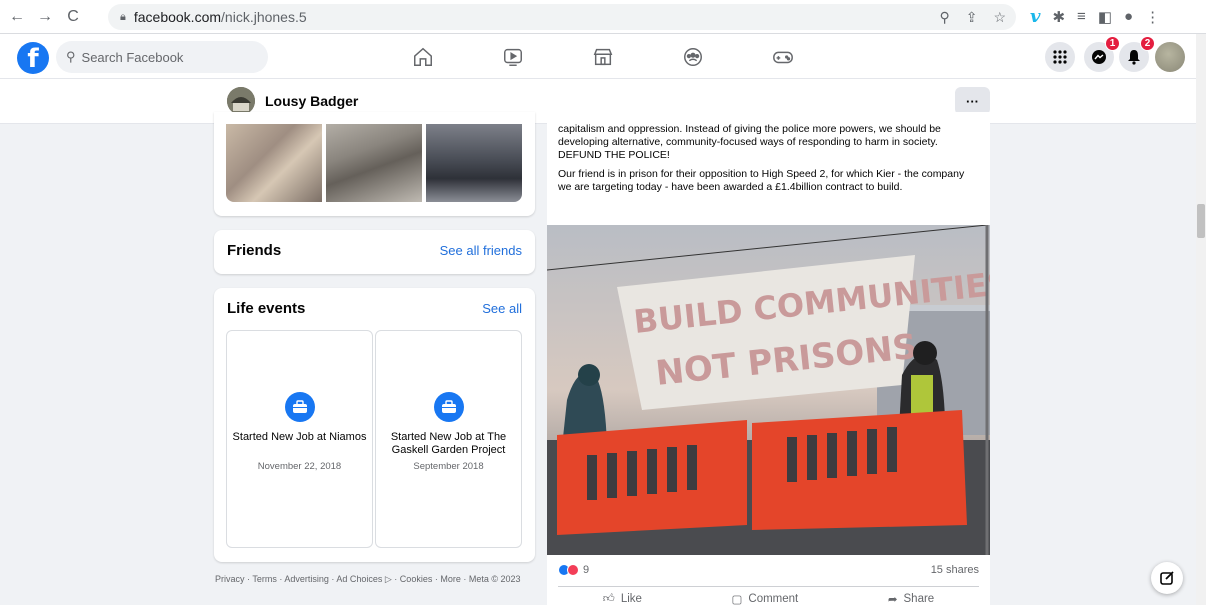  I want to click on see-all-friends-link: See all friends, so click(481, 250).